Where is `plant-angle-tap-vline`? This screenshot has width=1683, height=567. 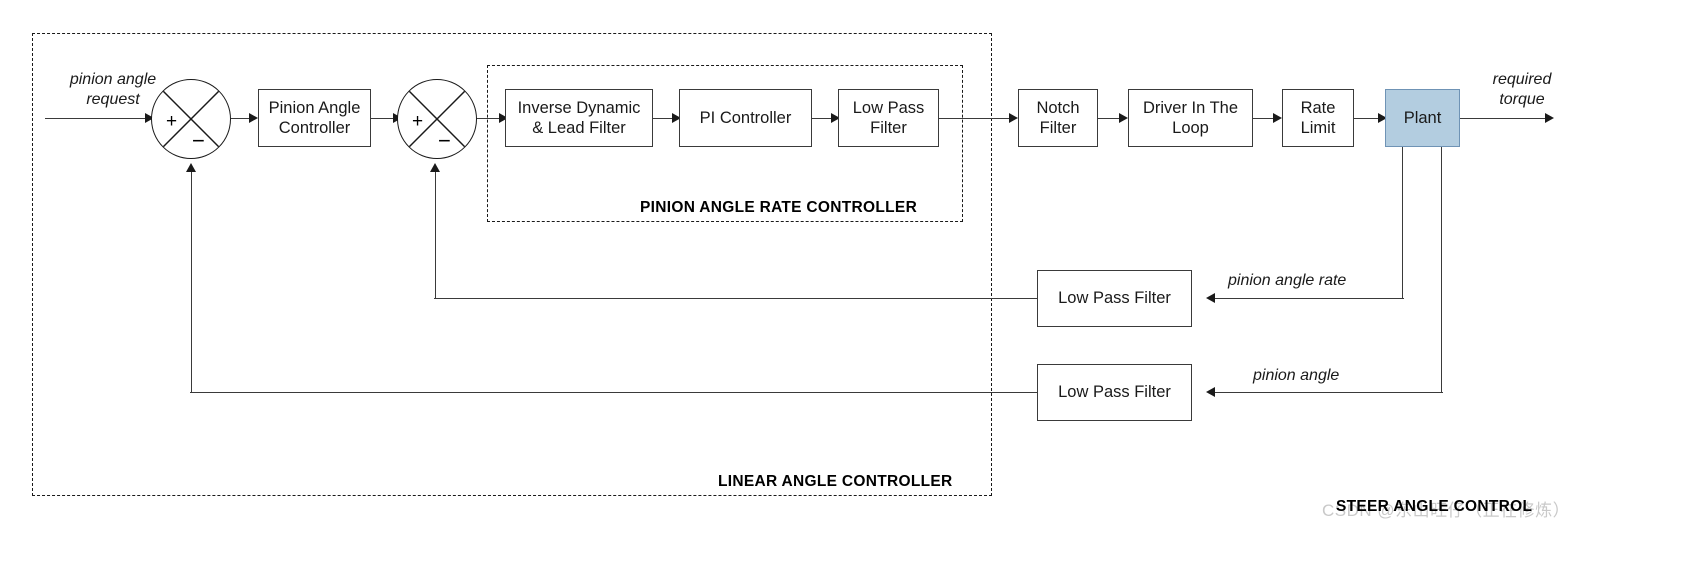
plant-angle-tap-vline is located at coordinates (1441, 270).